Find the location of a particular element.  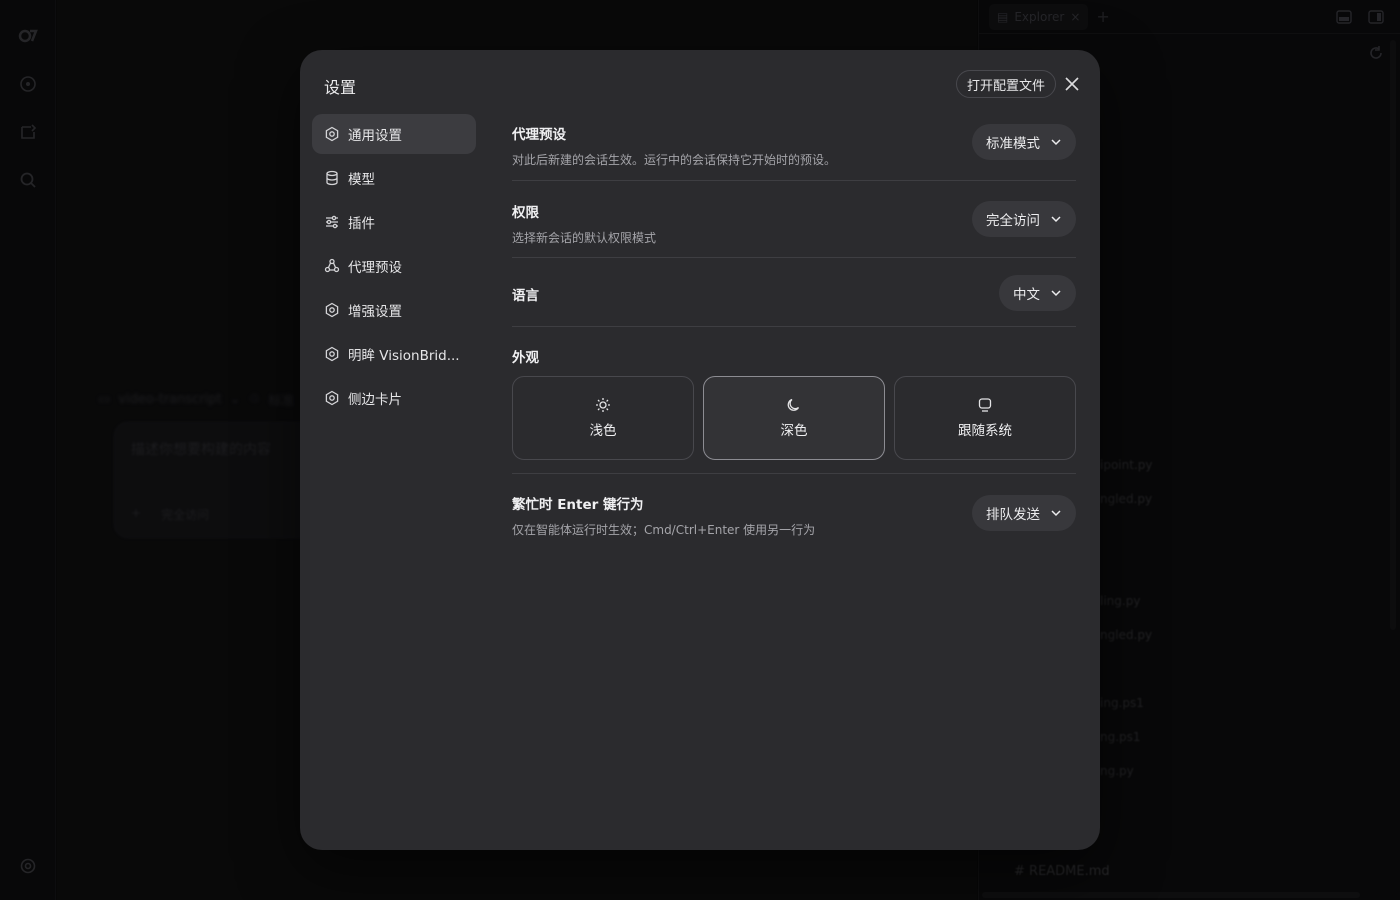

appearance-options: 浅色 深色 跟随系统 is located at coordinates (794, 418).